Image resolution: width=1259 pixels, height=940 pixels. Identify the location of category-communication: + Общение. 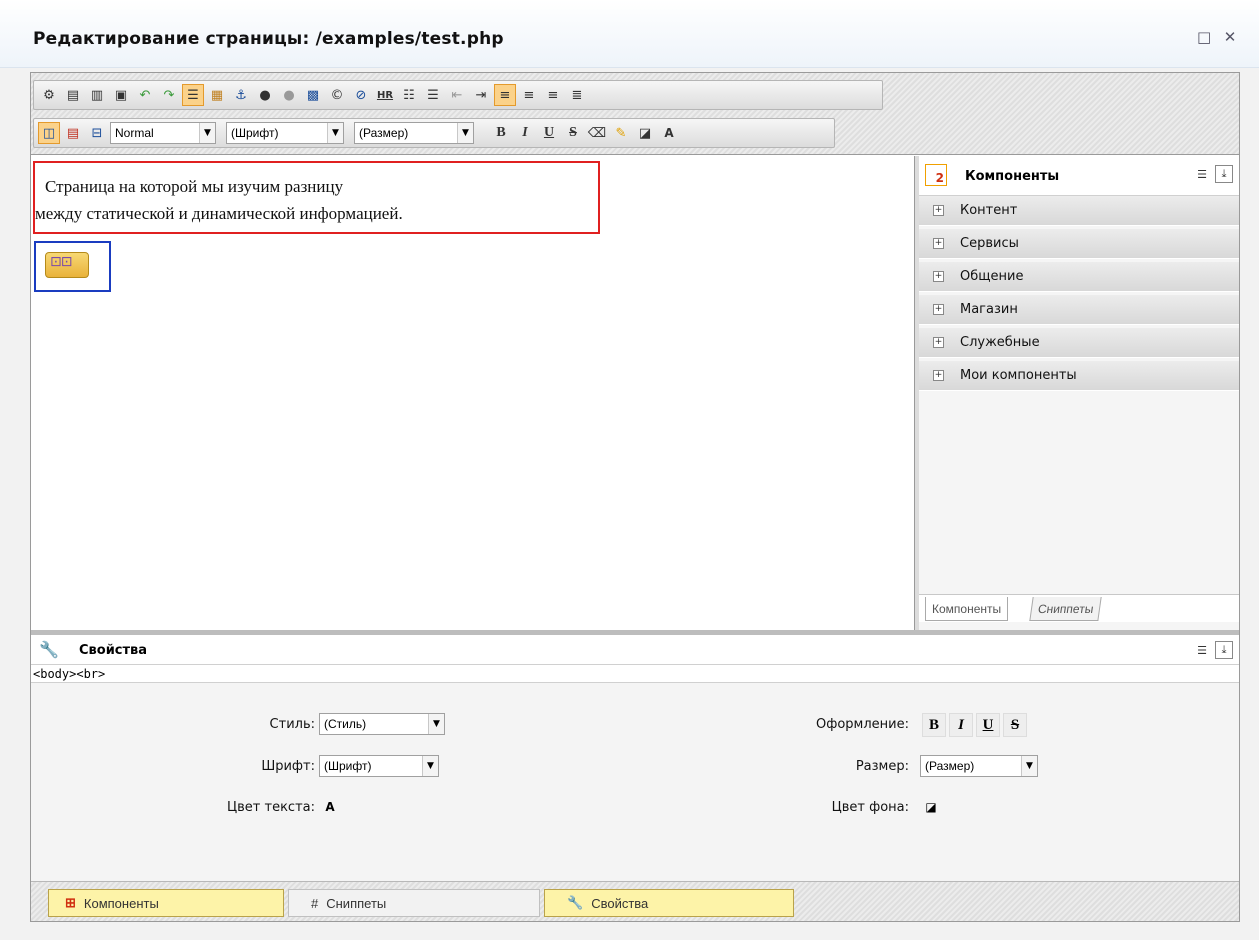
(1079, 277).